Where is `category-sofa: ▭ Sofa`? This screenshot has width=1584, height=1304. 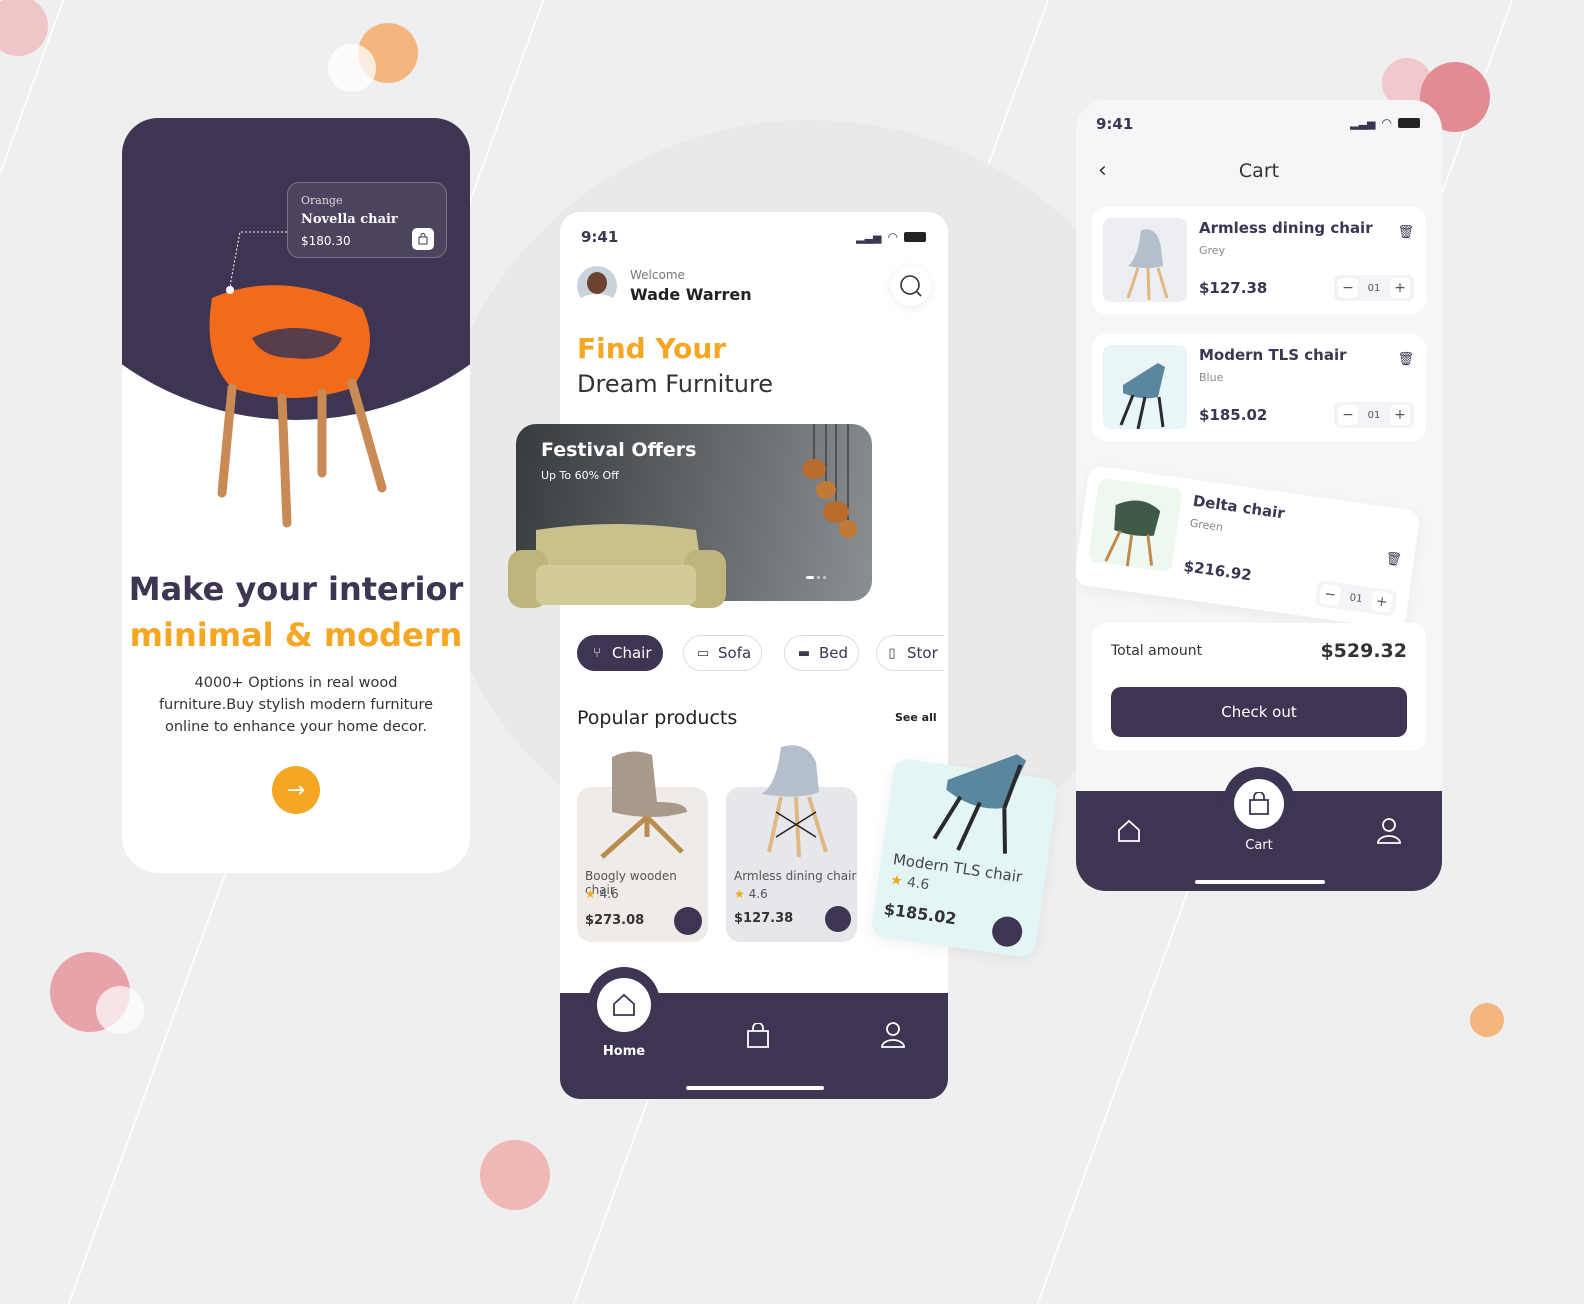
category-sofa: ▭ Sofa is located at coordinates (723, 653).